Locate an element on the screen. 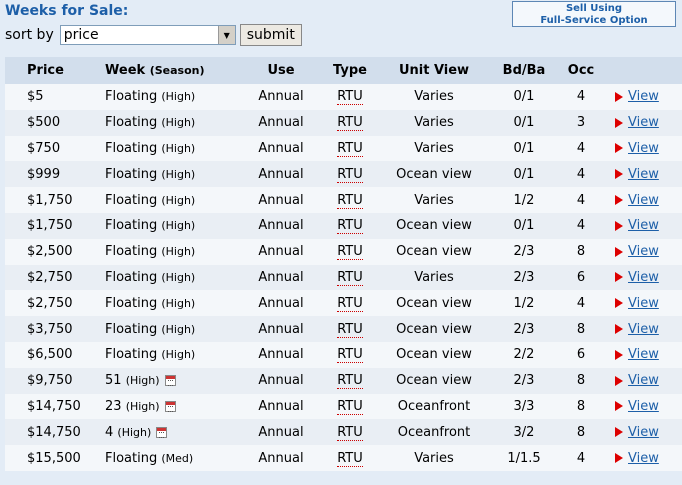  column-header-week-label: Week is located at coordinates (125, 70).